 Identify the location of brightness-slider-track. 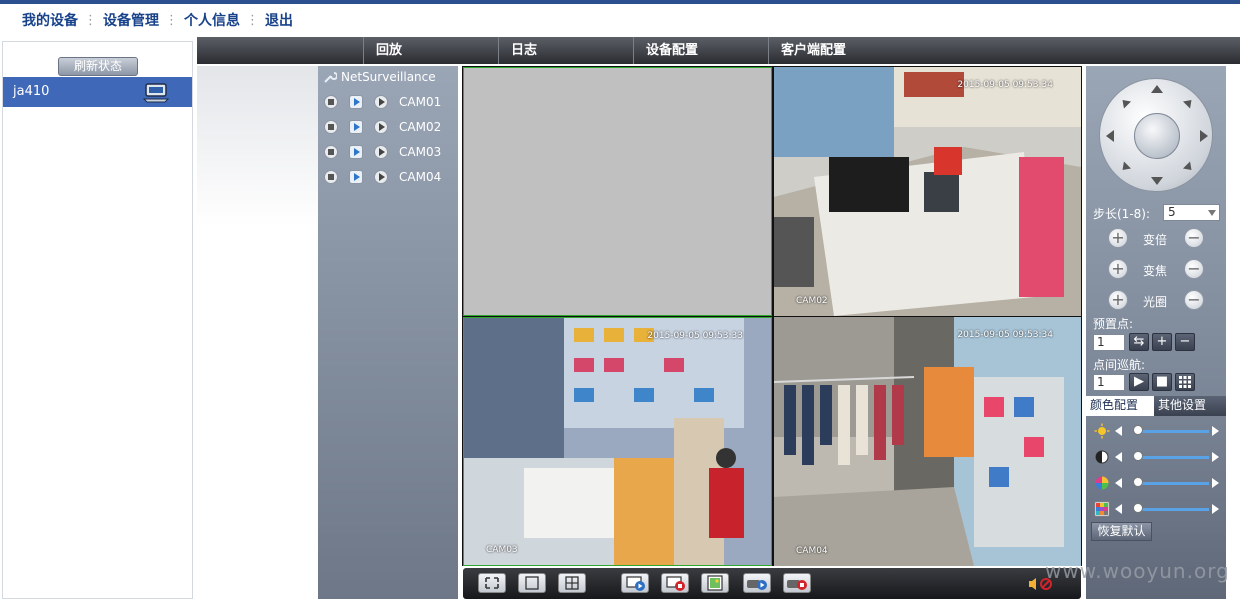
(1172, 431).